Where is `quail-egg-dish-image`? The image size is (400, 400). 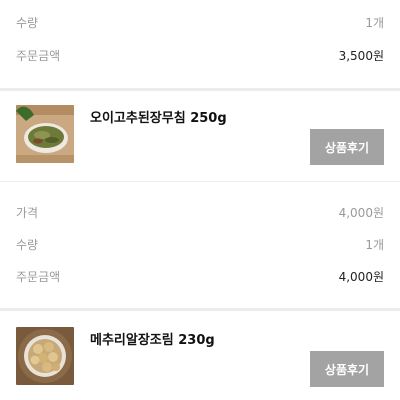 quail-egg-dish-image is located at coordinates (45, 356).